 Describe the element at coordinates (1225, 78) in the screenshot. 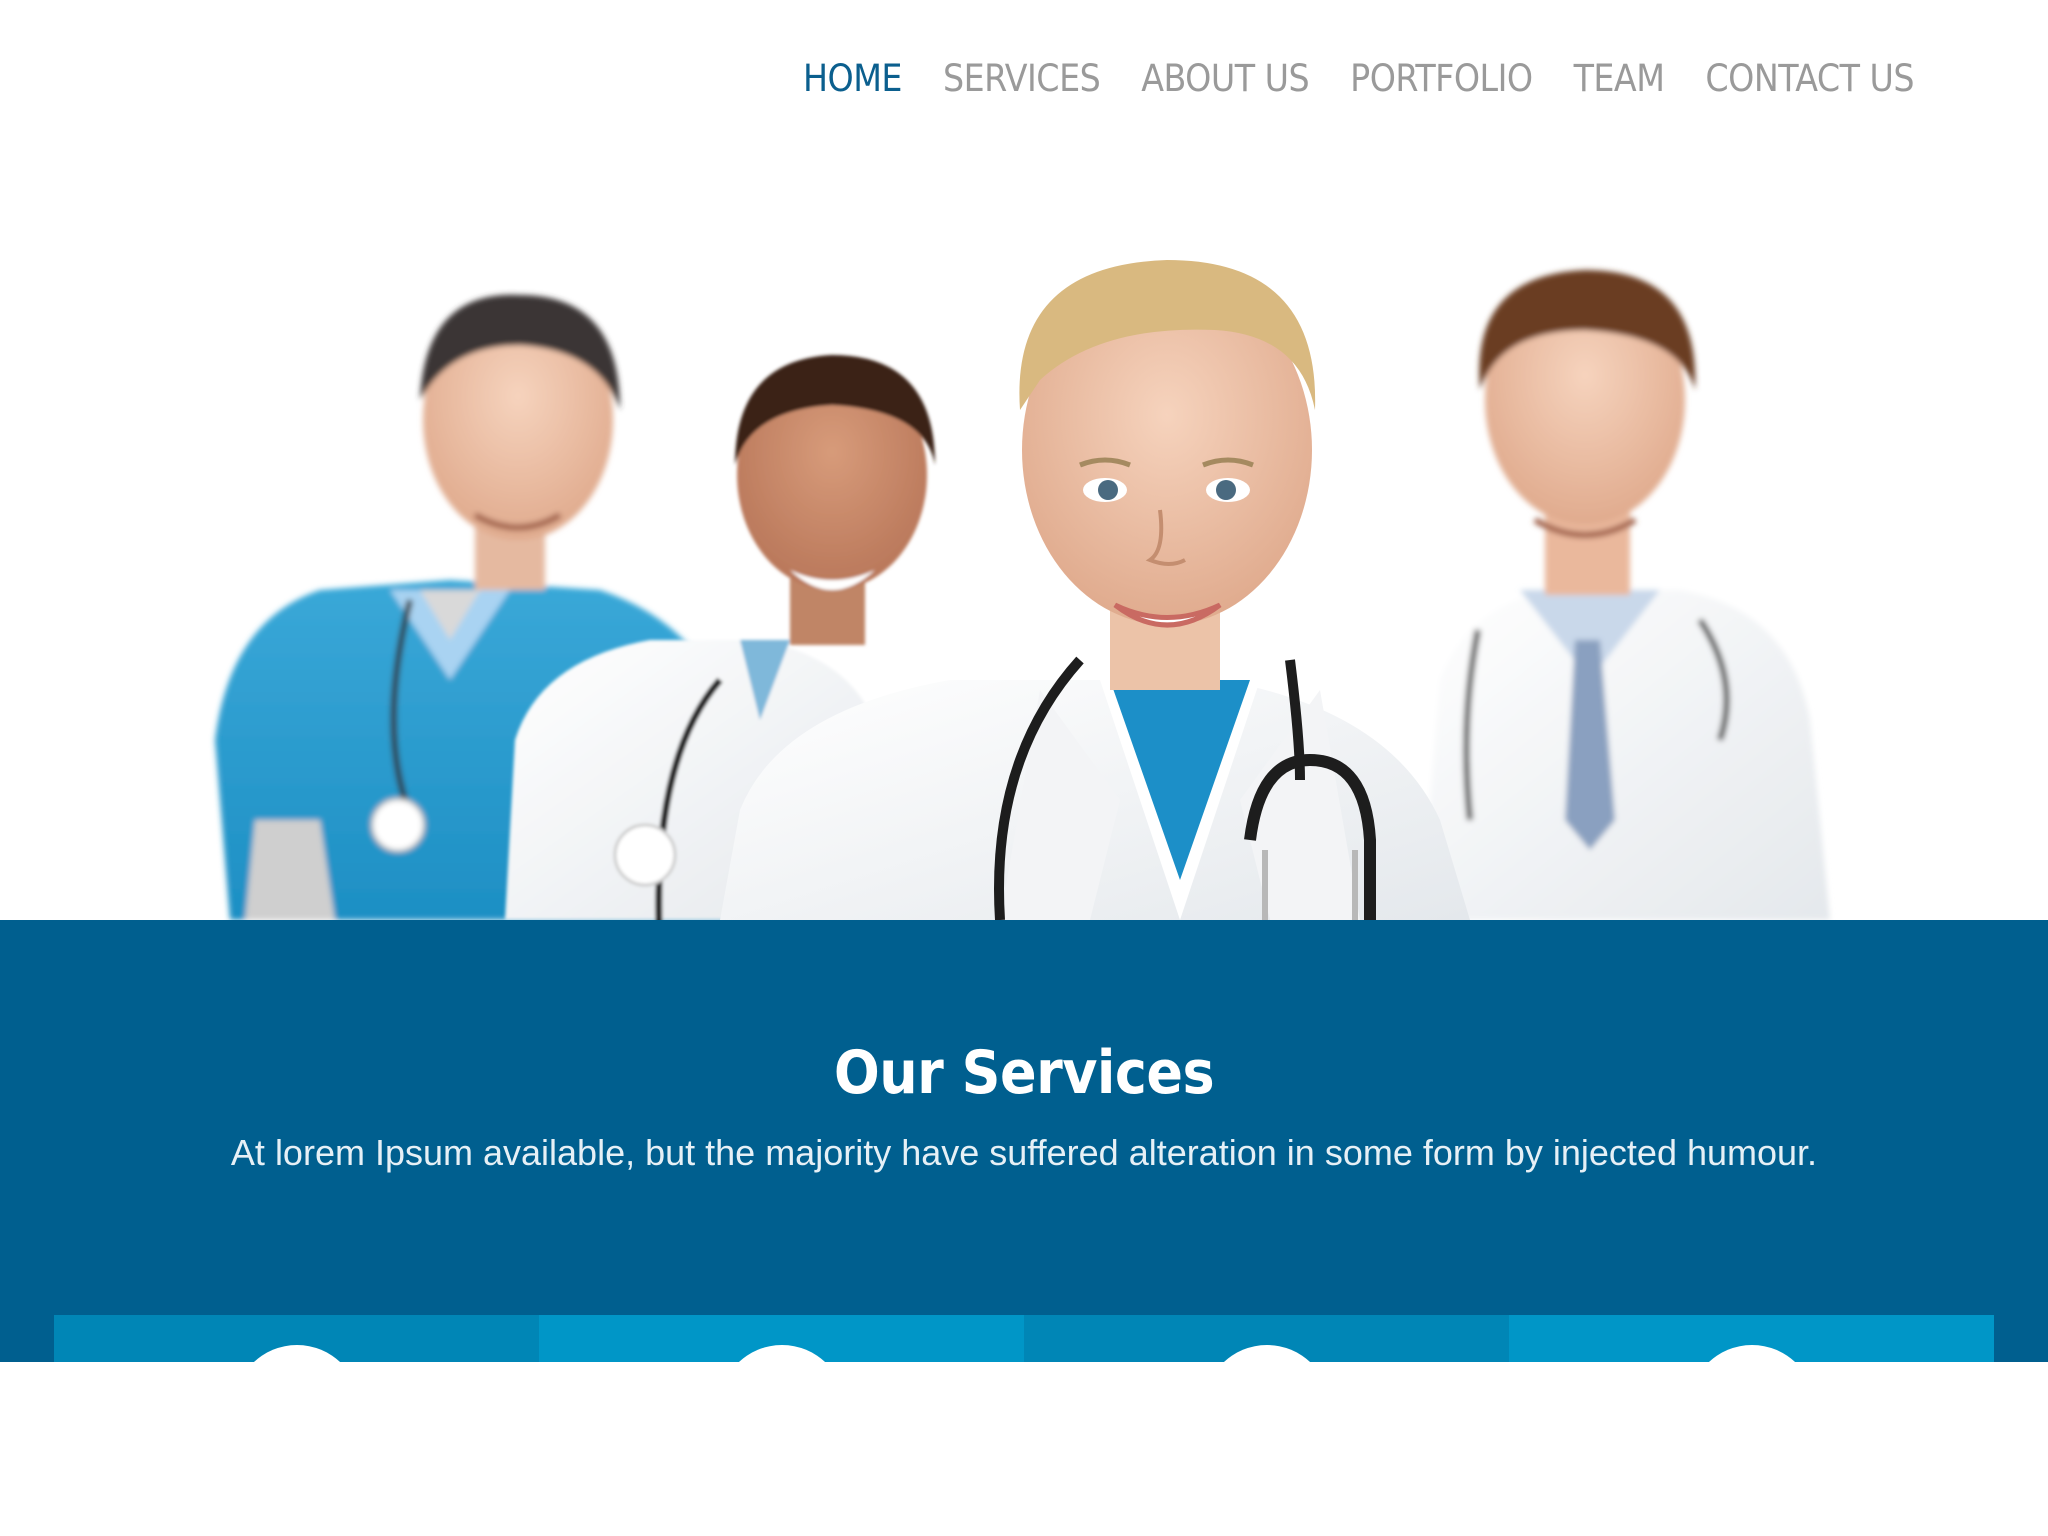

I see `nav-about-us: ABOUT US` at that location.